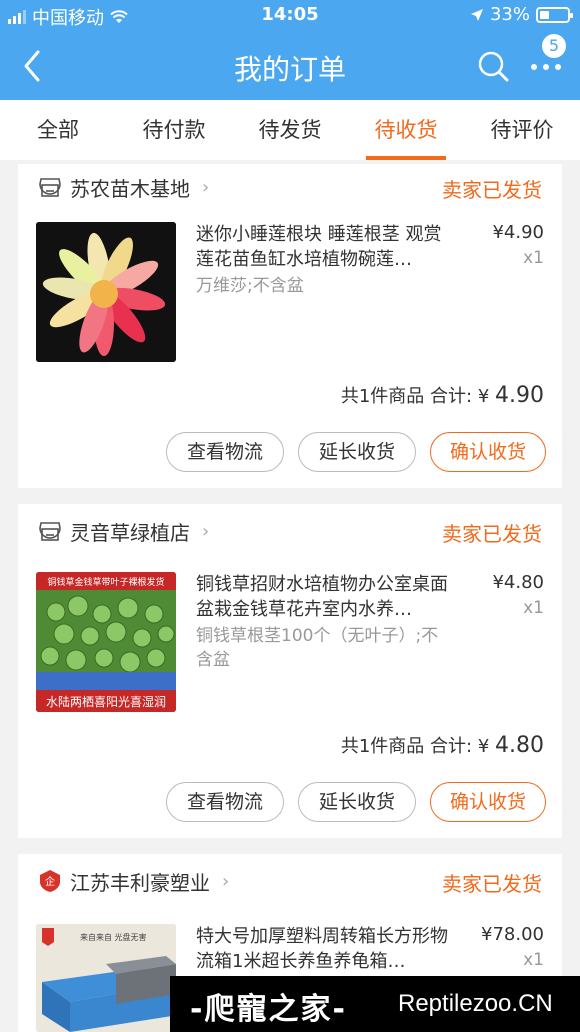 Image resolution: width=580 pixels, height=1032 pixels. I want to click on order-summary: 共1件商品 合计: ¥ 4.80, so click(442, 745).